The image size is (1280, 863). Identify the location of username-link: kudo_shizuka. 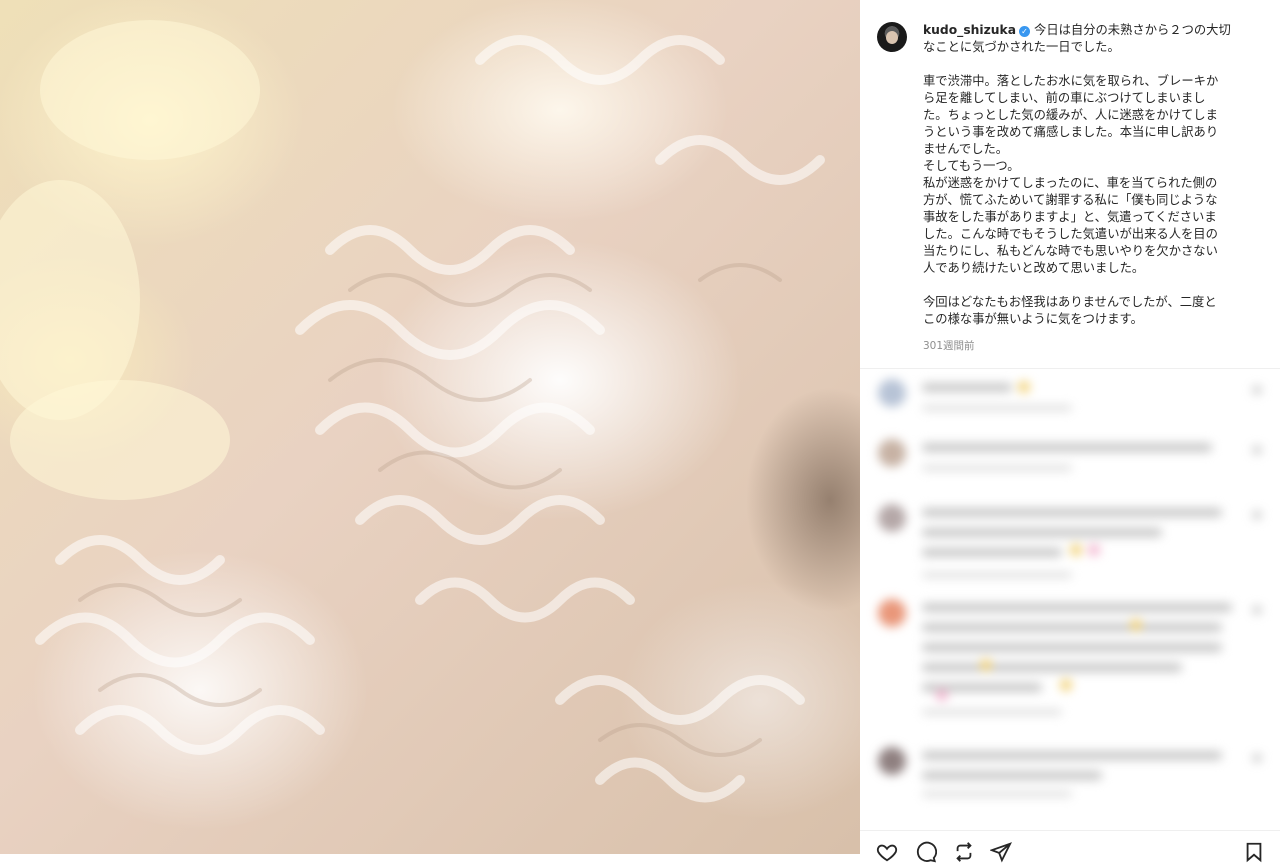
(969, 30).